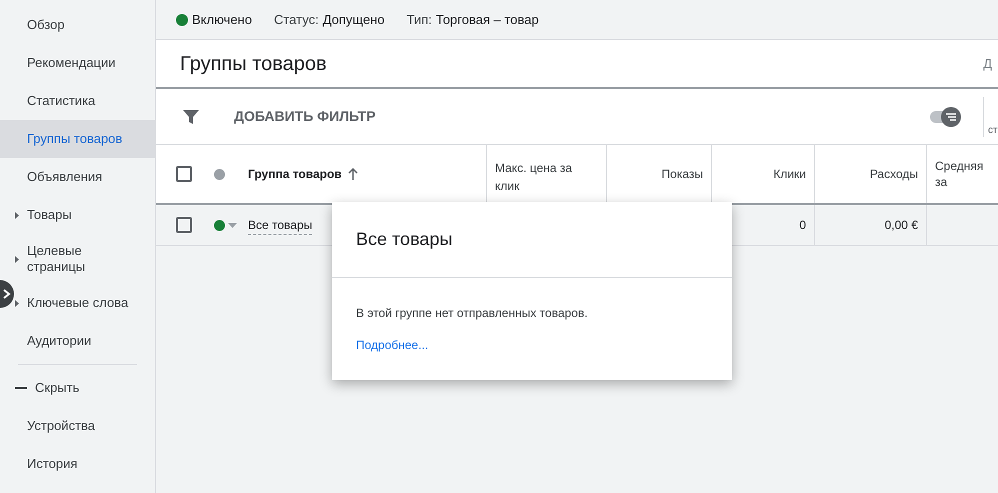 Image resolution: width=998 pixels, height=493 pixels. What do you see at coordinates (85, 63) in the screenshot?
I see `sidebar-item: Рекомендации` at bounding box center [85, 63].